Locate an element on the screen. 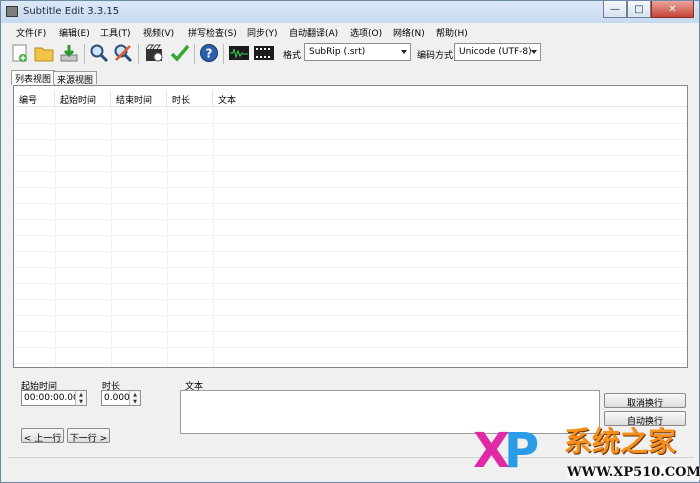 This screenshot has height=483, width=700. new-file-icon is located at coordinates (19, 53).